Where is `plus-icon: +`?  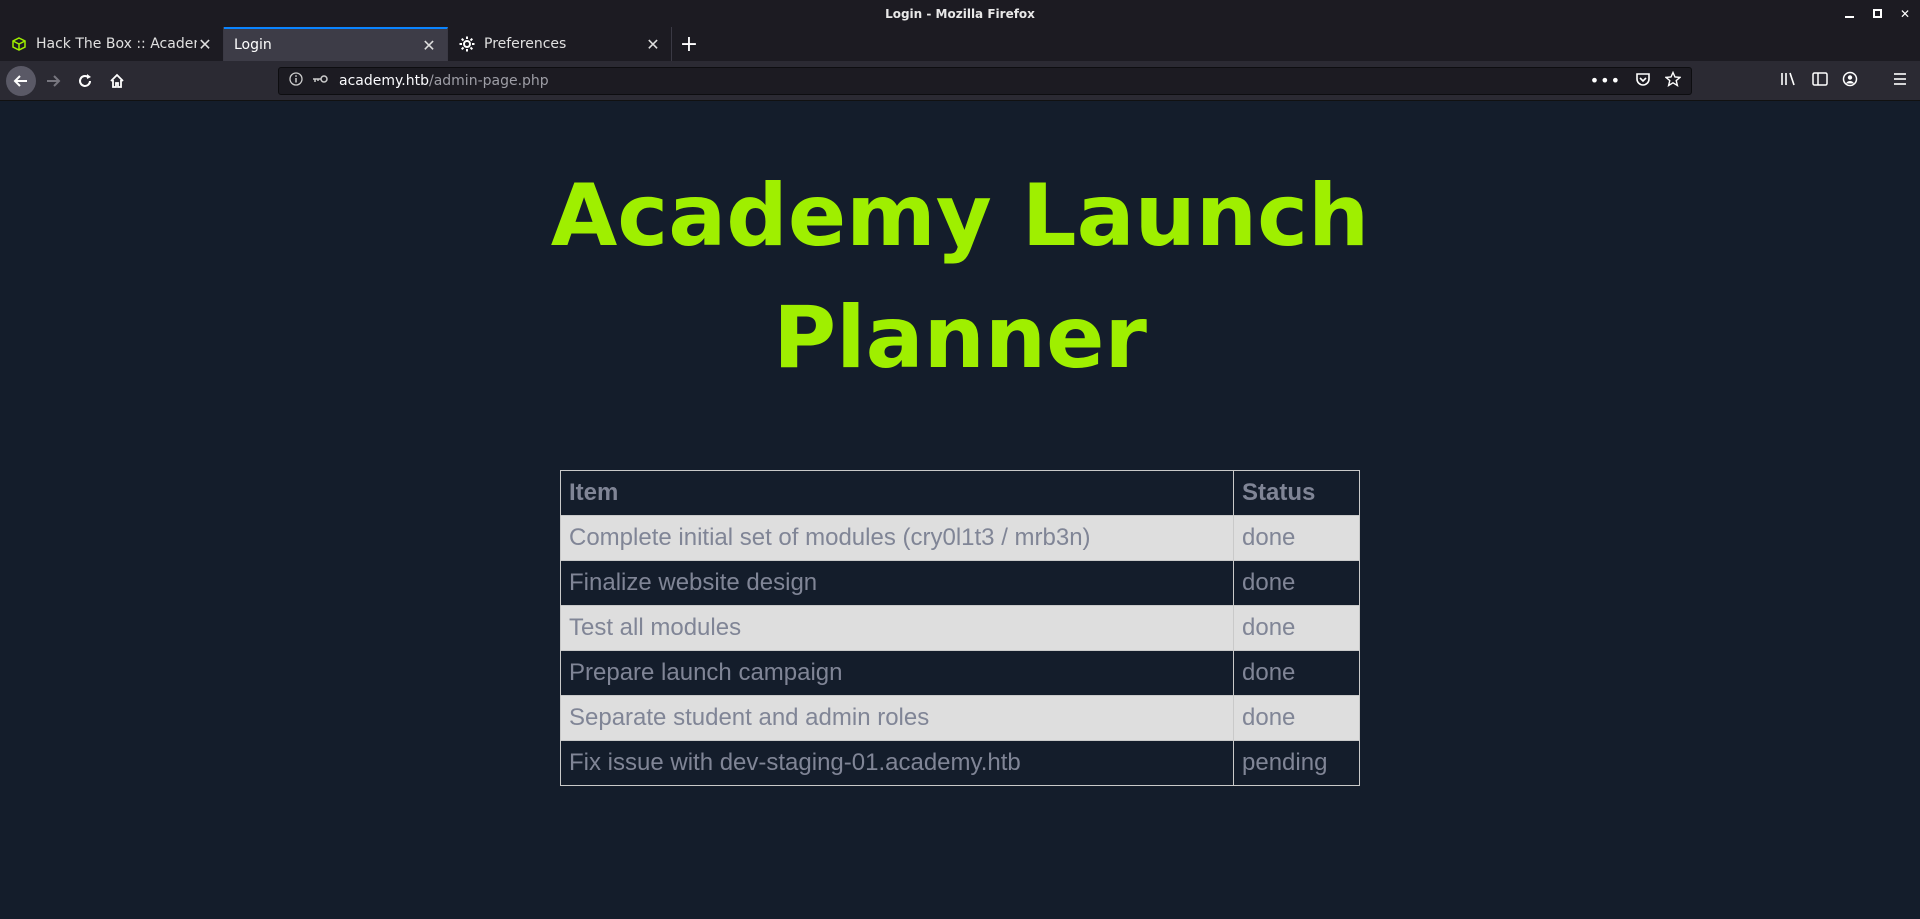 plus-icon: + is located at coordinates (689, 44).